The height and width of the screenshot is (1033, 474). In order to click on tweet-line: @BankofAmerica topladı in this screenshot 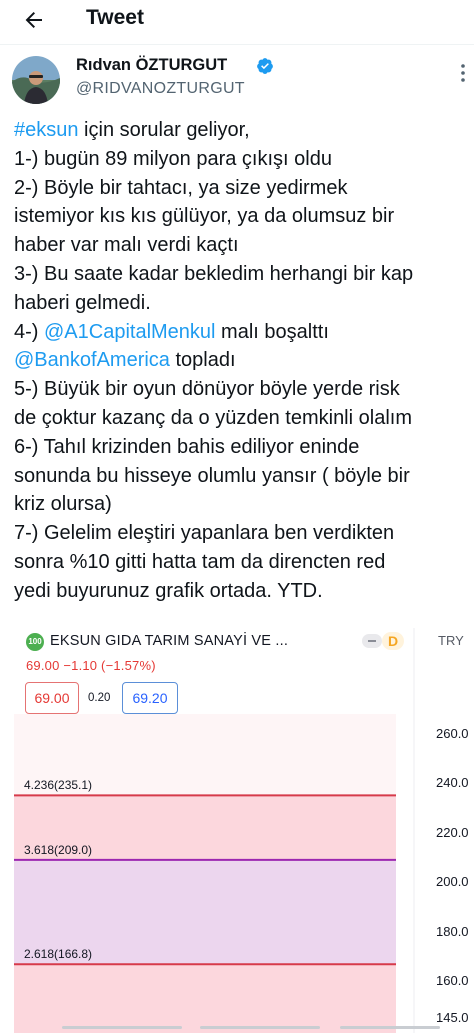, I will do `click(244, 360)`.